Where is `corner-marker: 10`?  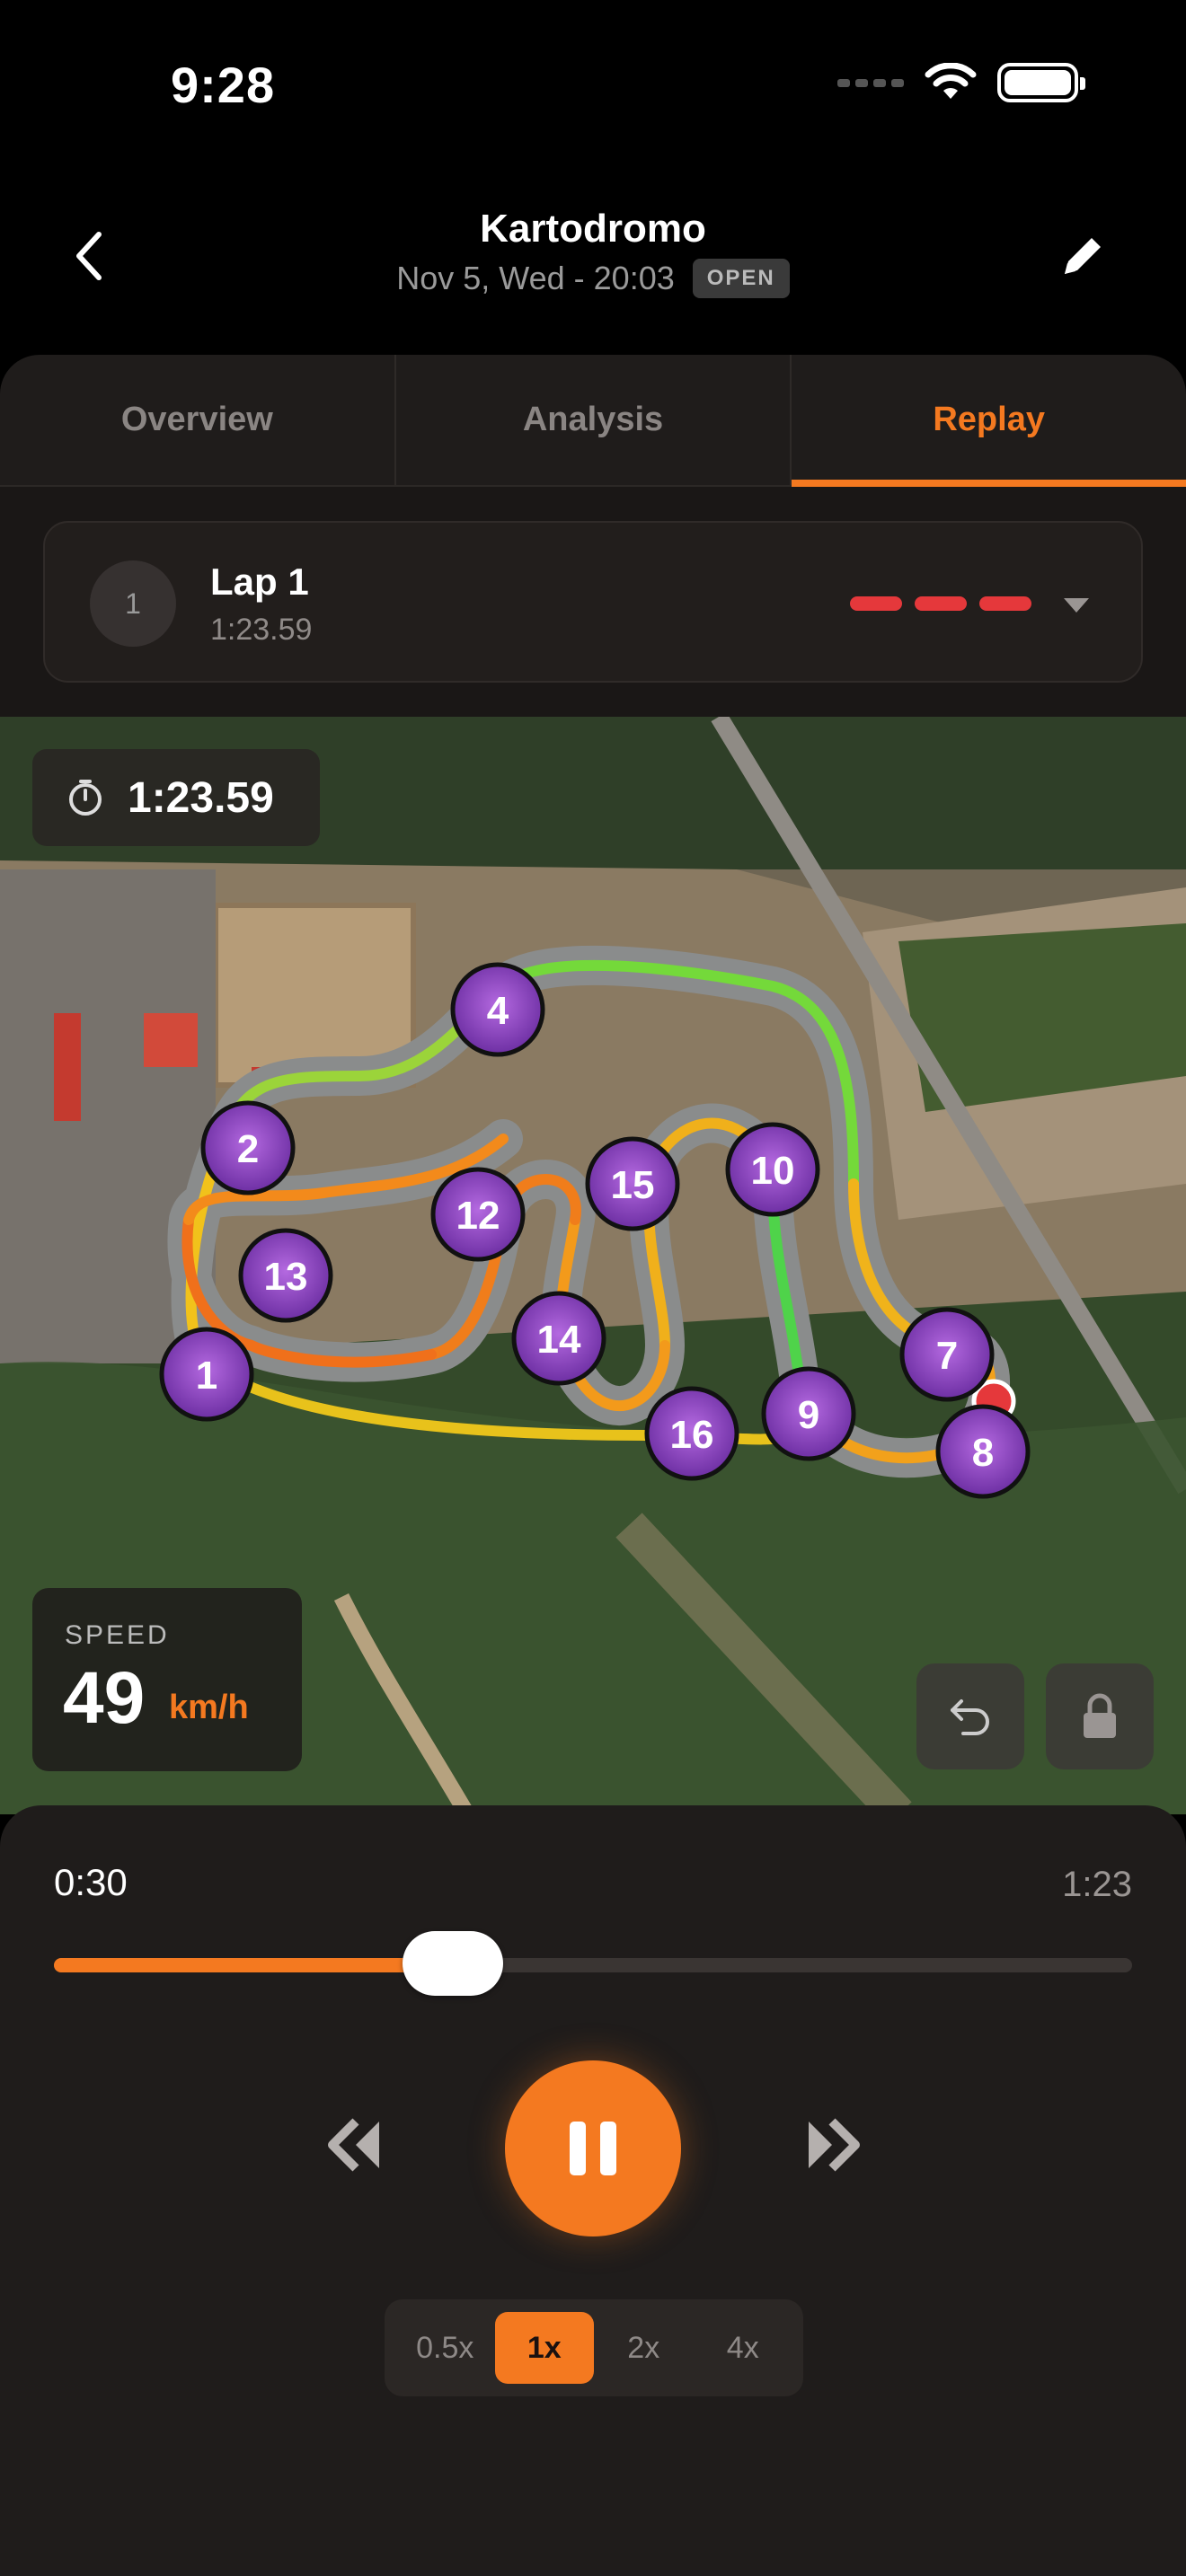
corner-marker: 10 is located at coordinates (772, 1169).